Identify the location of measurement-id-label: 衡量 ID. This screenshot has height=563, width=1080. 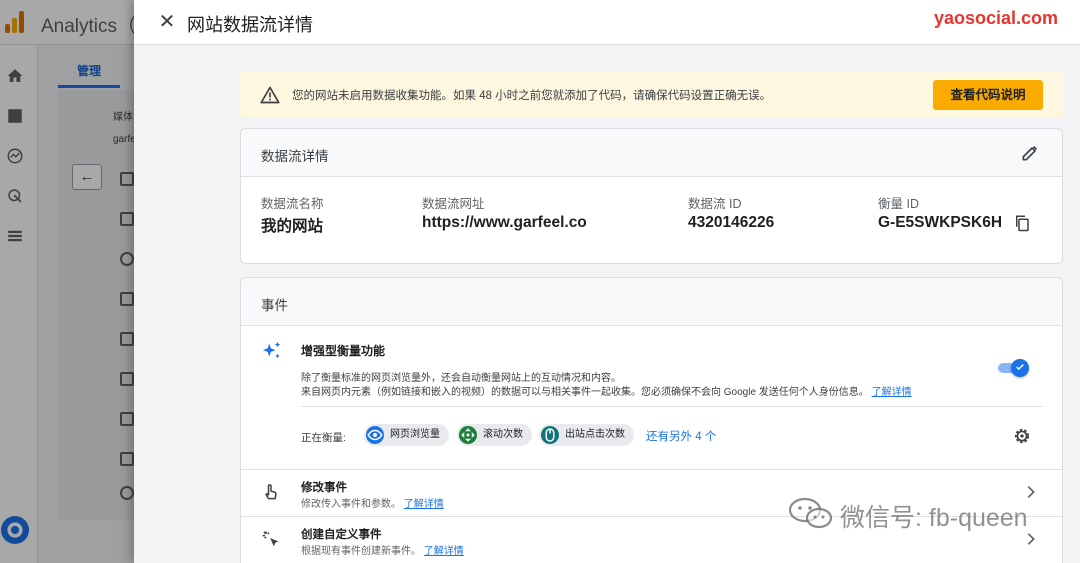
(898, 204).